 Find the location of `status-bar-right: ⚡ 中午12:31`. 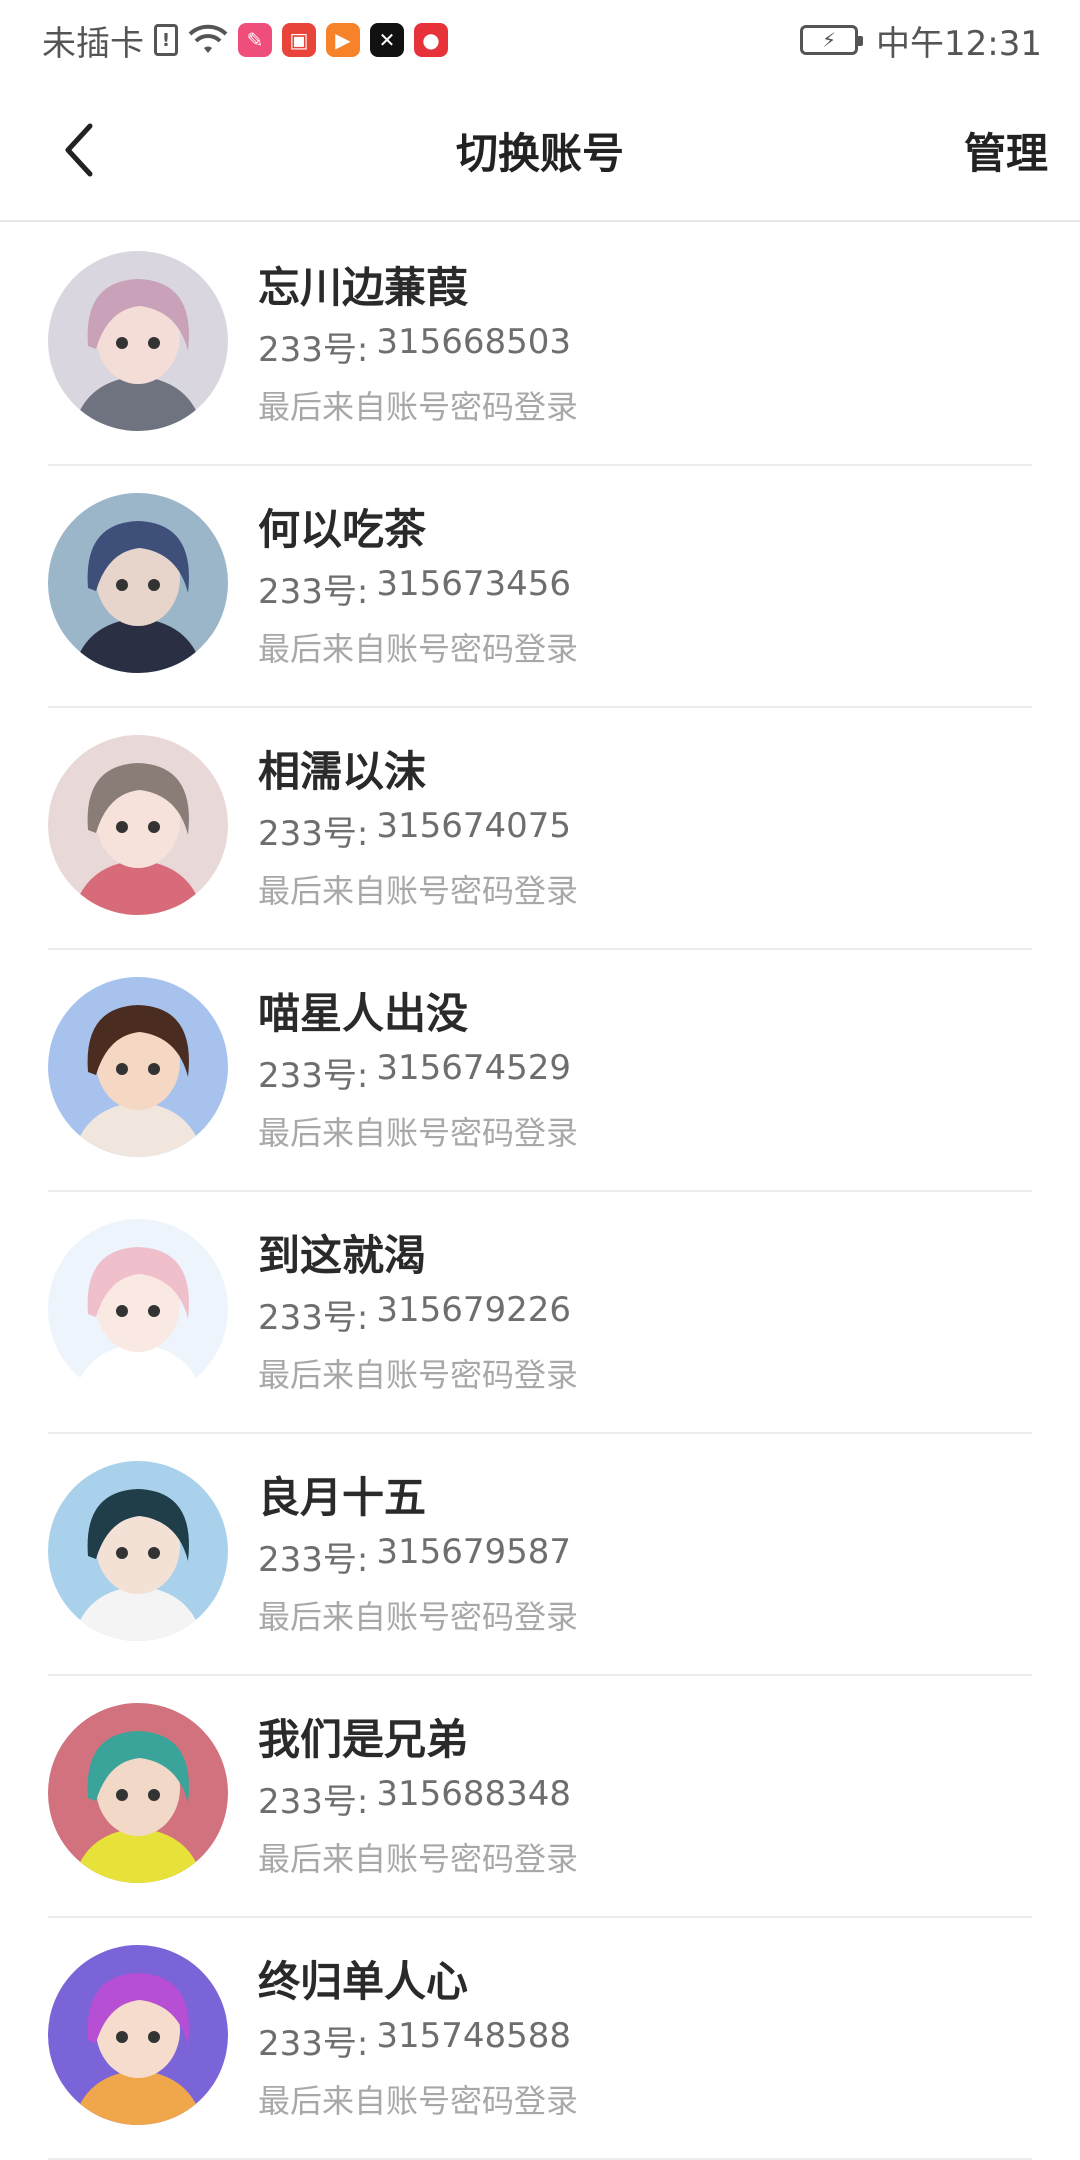

status-bar-right: ⚡ 中午12:31 is located at coordinates (921, 40).